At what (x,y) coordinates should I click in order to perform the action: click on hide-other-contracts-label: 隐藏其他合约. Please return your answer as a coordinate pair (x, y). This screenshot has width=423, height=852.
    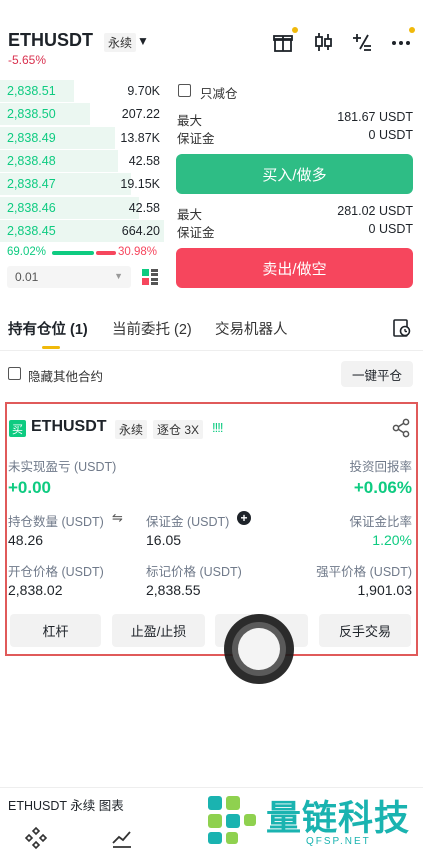
    Looking at the image, I should click on (66, 377).